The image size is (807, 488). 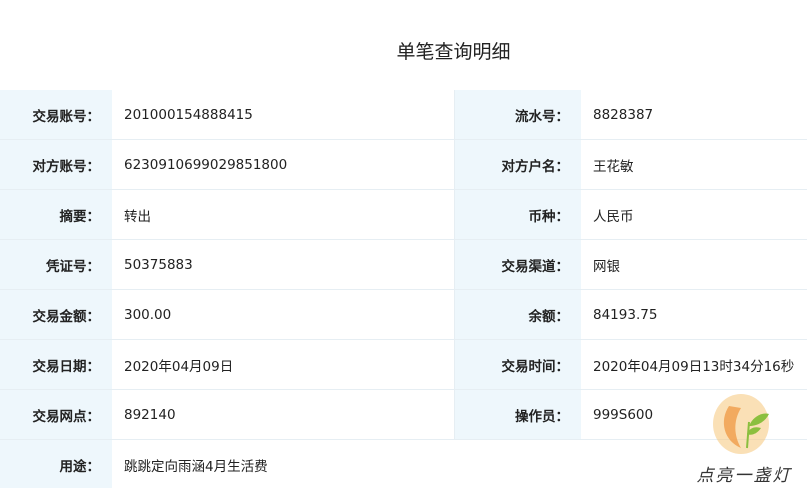 I want to click on operator-value: 999S600, so click(x=694, y=414).